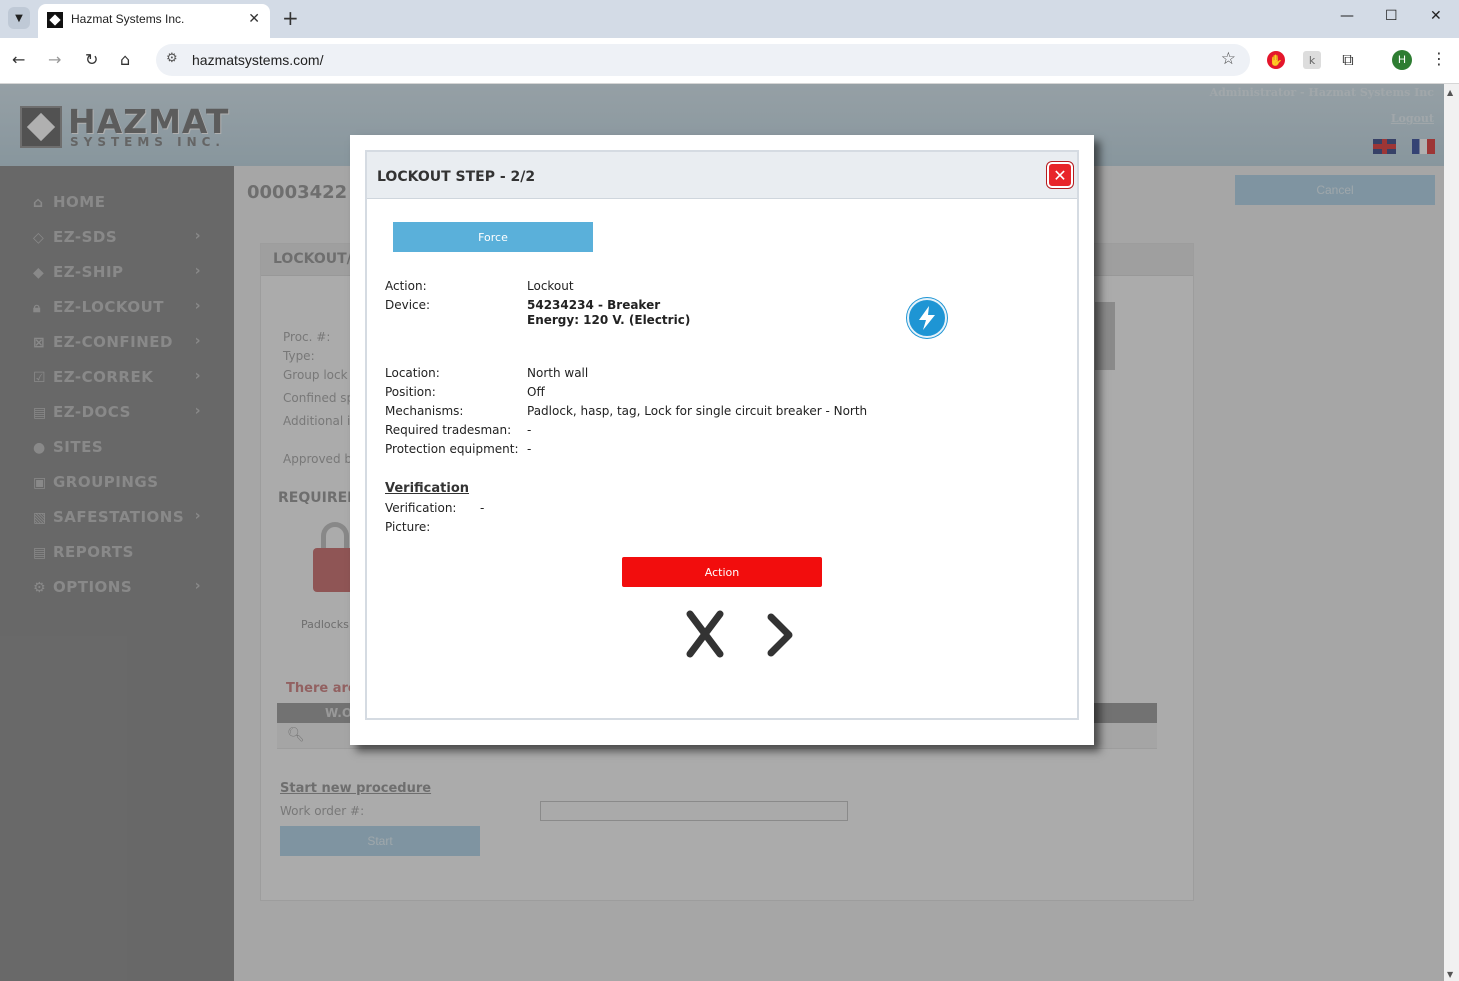  I want to click on tab-search-button: ▼, so click(19, 18).